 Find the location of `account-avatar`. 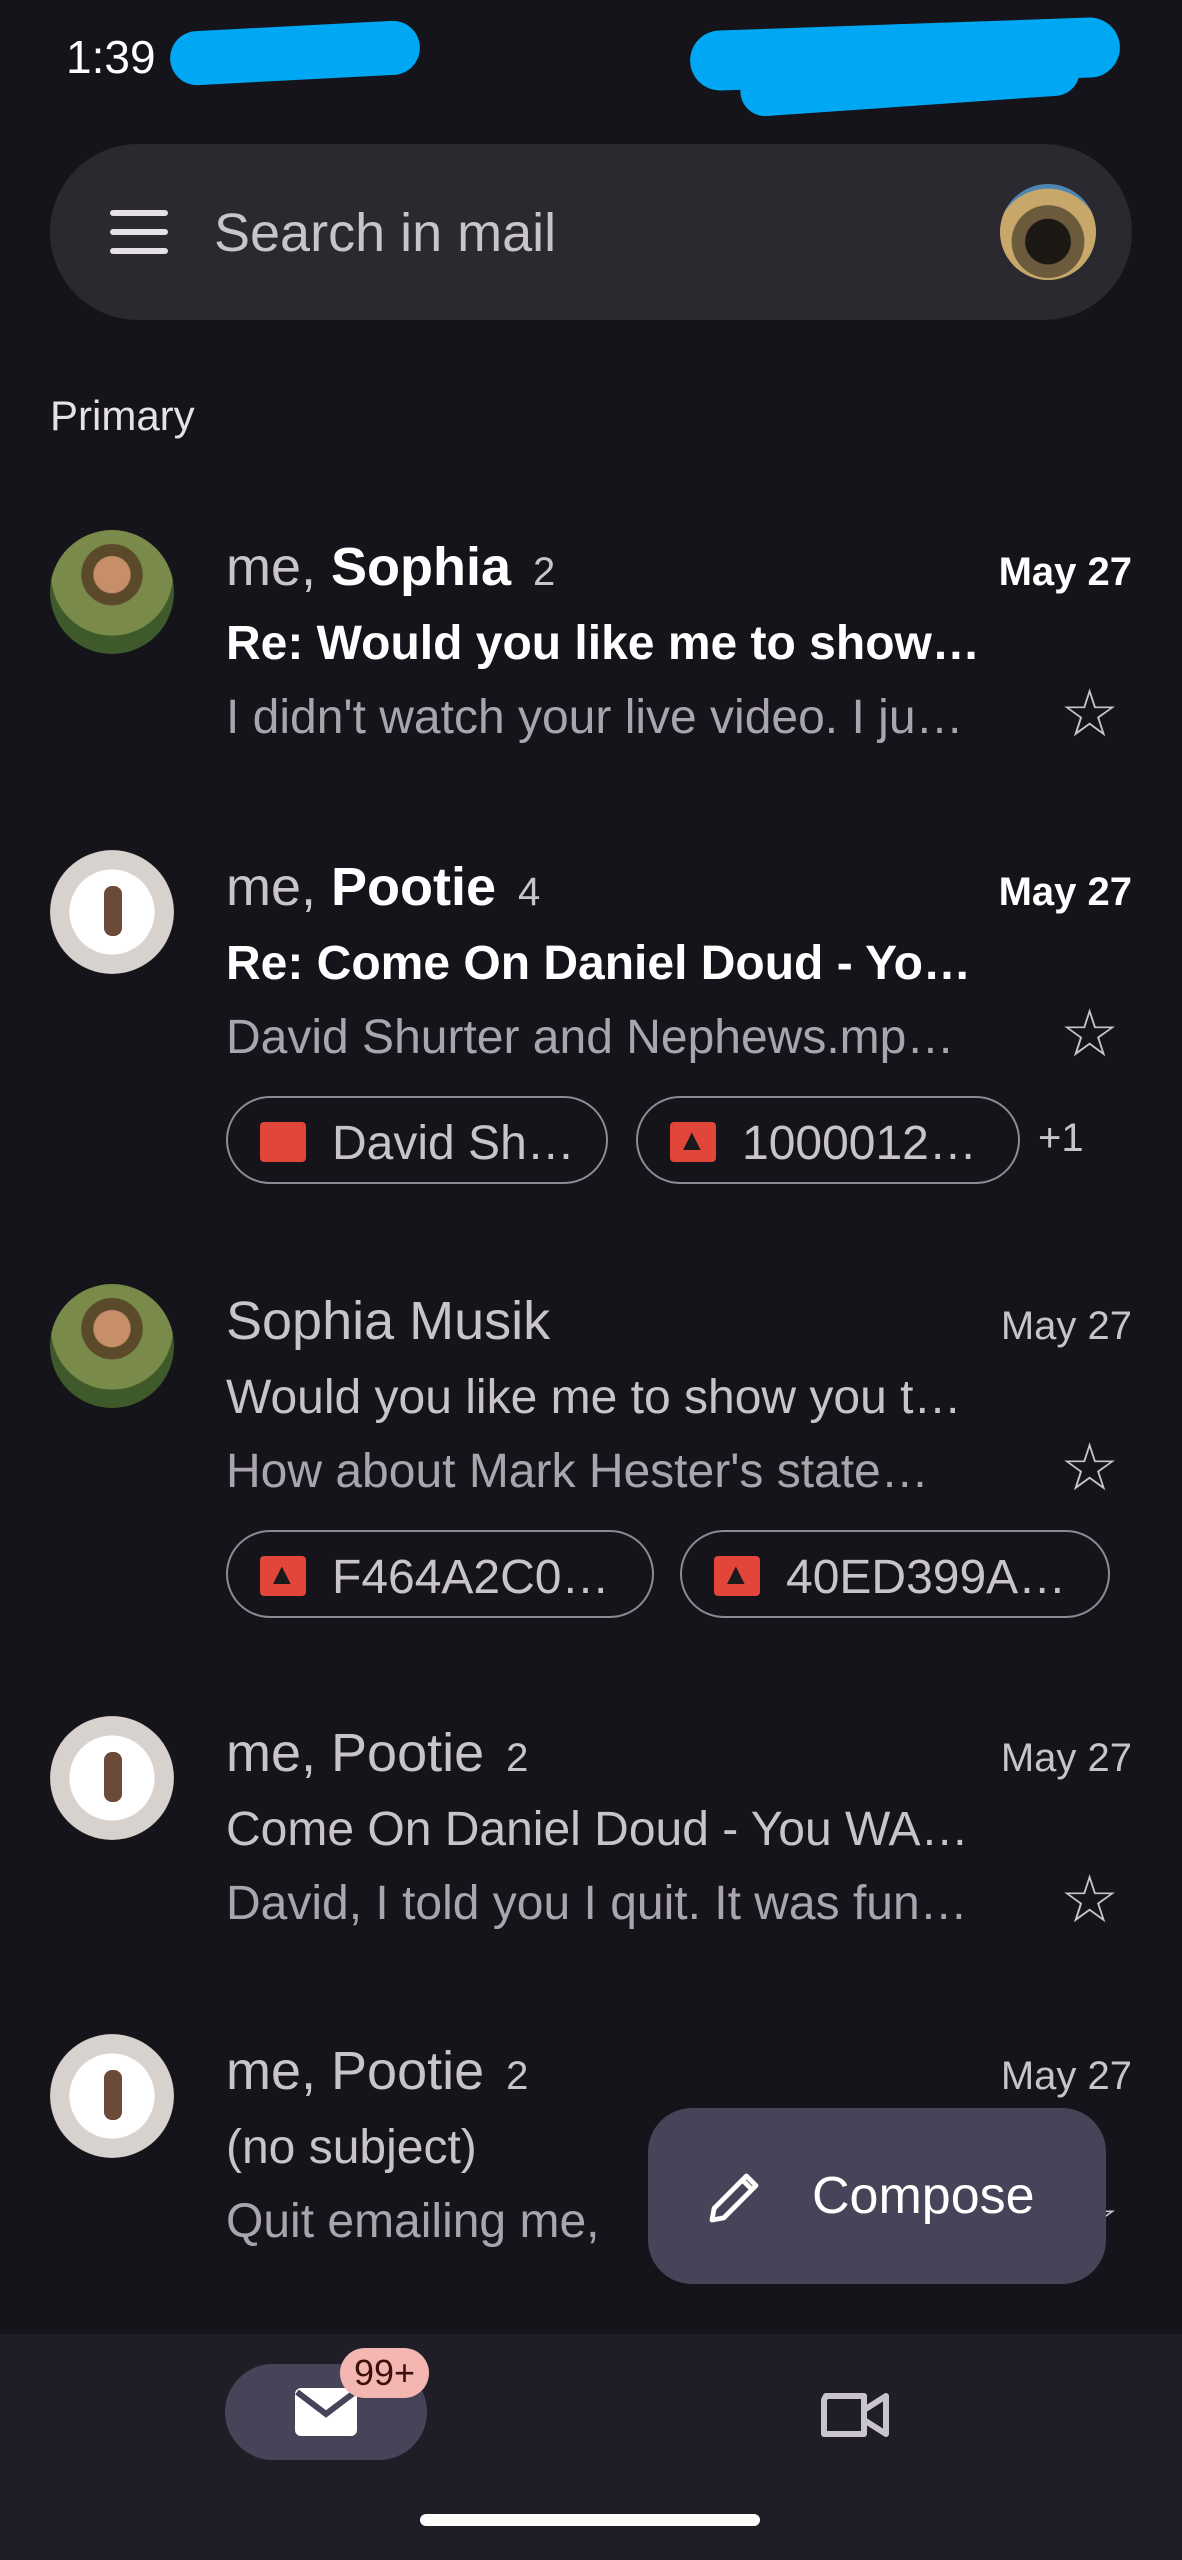

account-avatar is located at coordinates (1048, 232).